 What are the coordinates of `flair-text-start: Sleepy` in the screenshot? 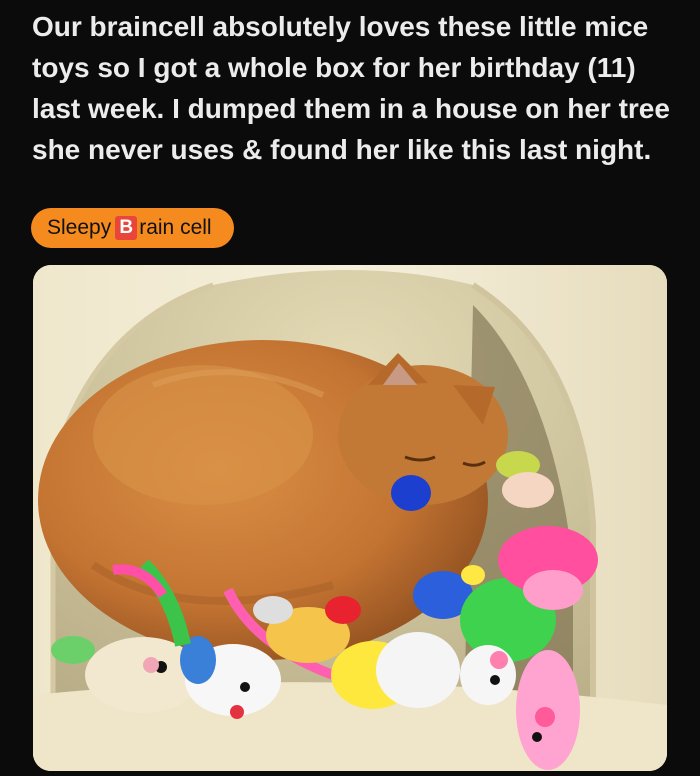 It's located at (79, 227).